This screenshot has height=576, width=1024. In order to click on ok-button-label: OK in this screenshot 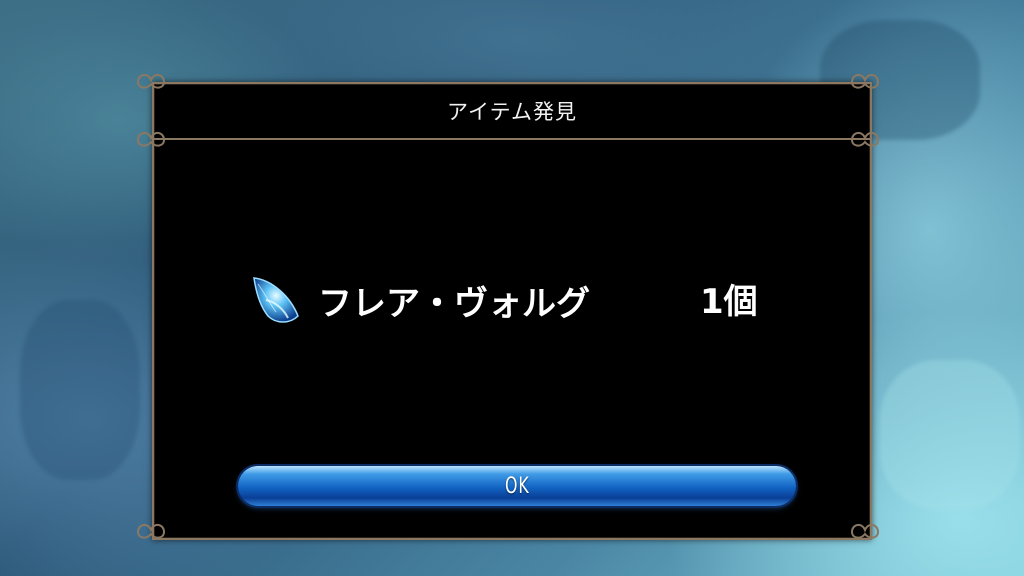, I will do `click(517, 486)`.